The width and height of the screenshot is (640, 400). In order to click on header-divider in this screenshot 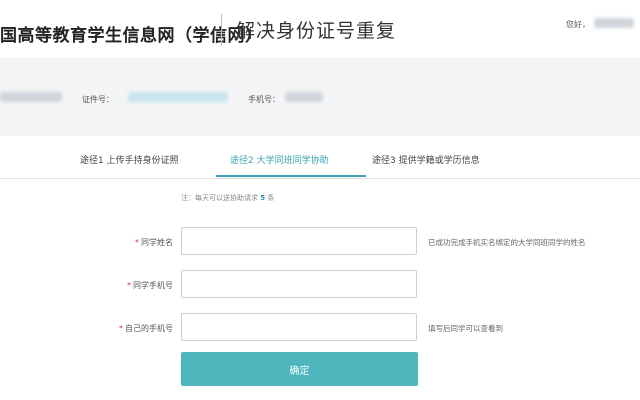, I will do `click(221, 30)`.